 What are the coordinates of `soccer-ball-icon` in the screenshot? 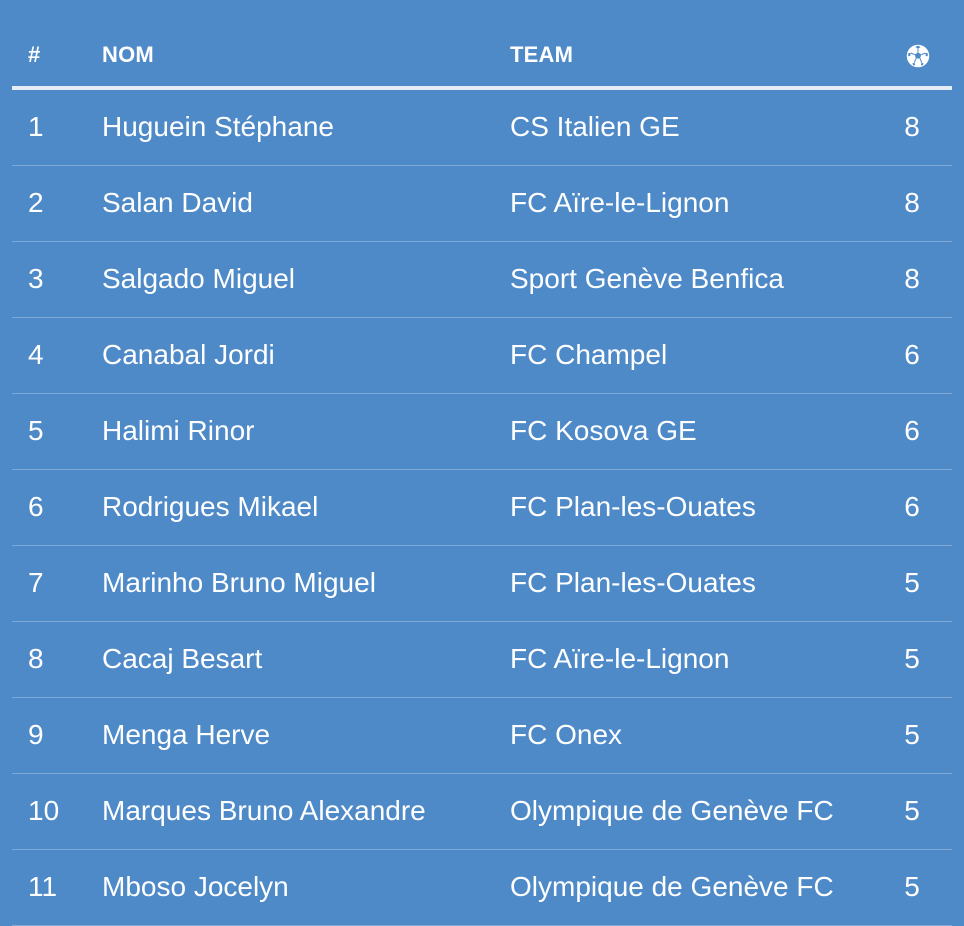 It's located at (918, 56).